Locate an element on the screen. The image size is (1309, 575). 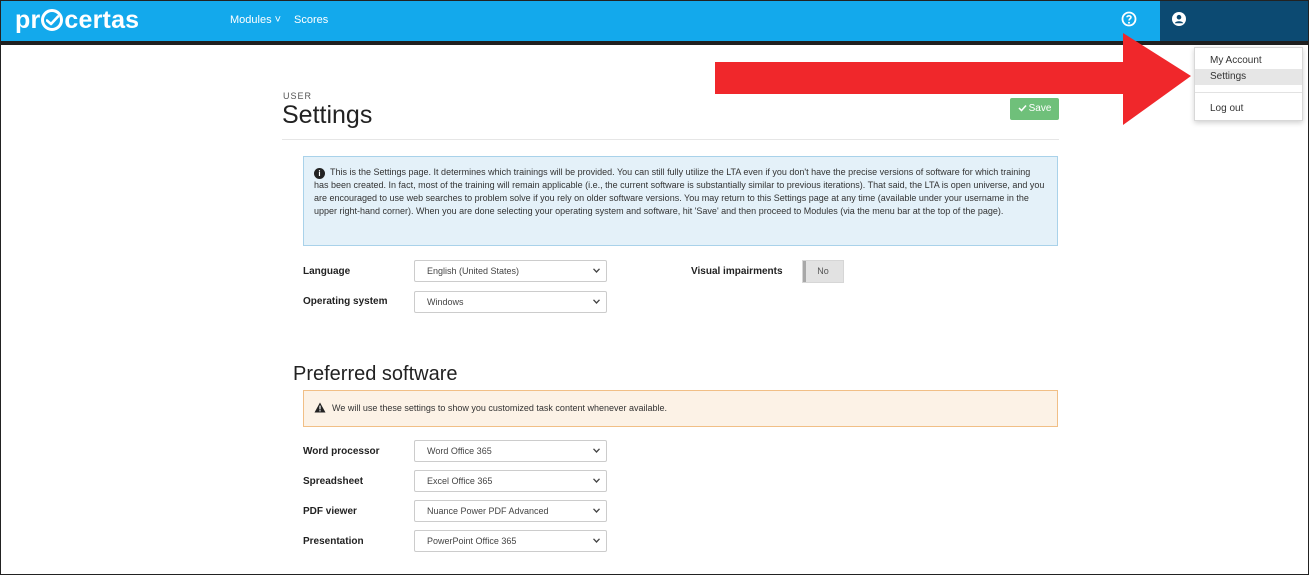
spreadsheet-label: Spreadsheet is located at coordinates (333, 481).